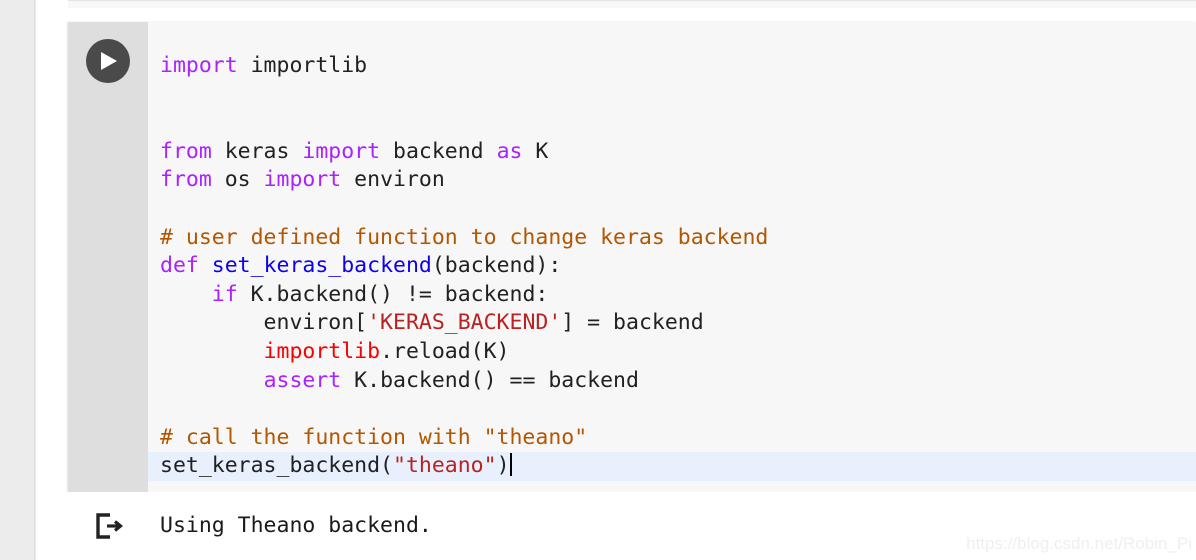 This screenshot has height=560, width=1196. Describe the element at coordinates (672, 152) in the screenshot. I see `code-line: from keras import backend as K` at that location.